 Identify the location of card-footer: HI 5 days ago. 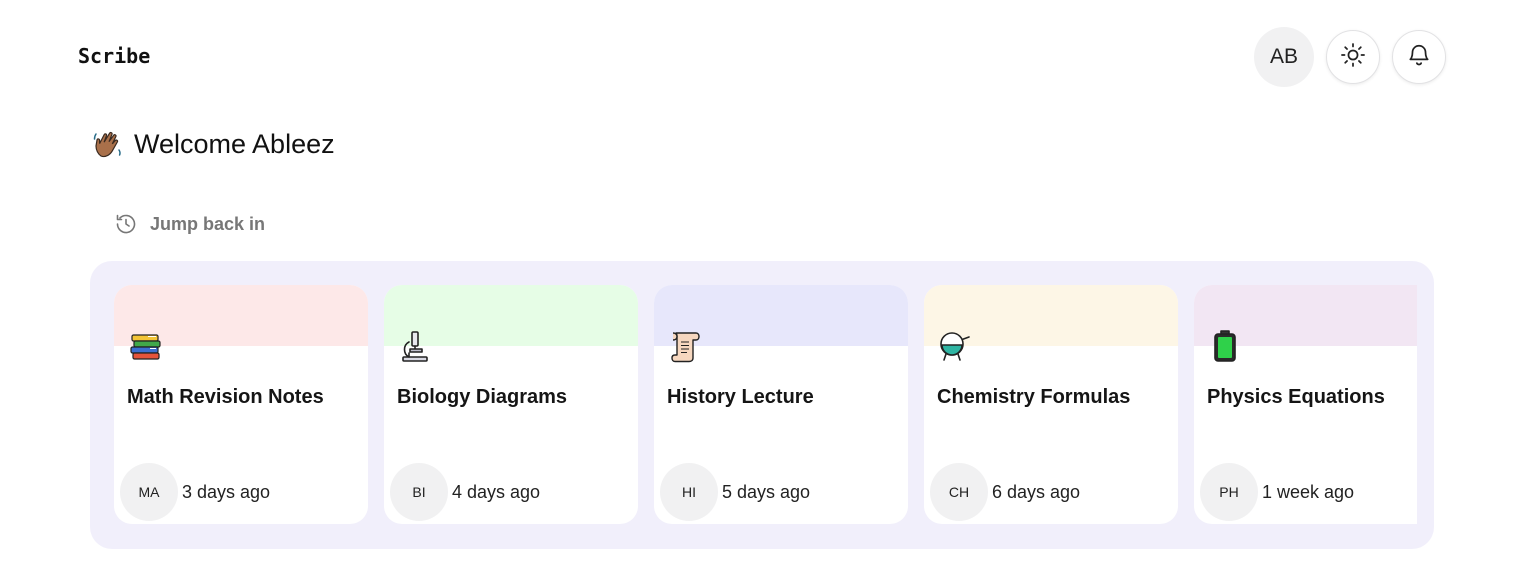
(735, 492).